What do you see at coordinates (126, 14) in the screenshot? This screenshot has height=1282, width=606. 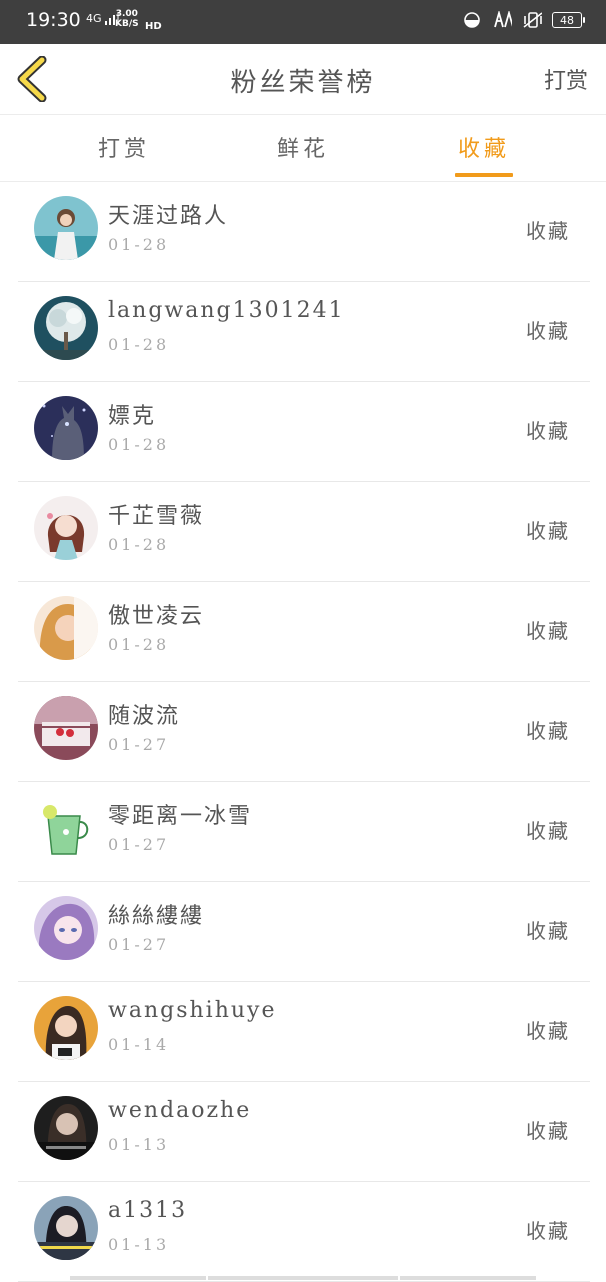 I see `speed-value: 3.00` at bounding box center [126, 14].